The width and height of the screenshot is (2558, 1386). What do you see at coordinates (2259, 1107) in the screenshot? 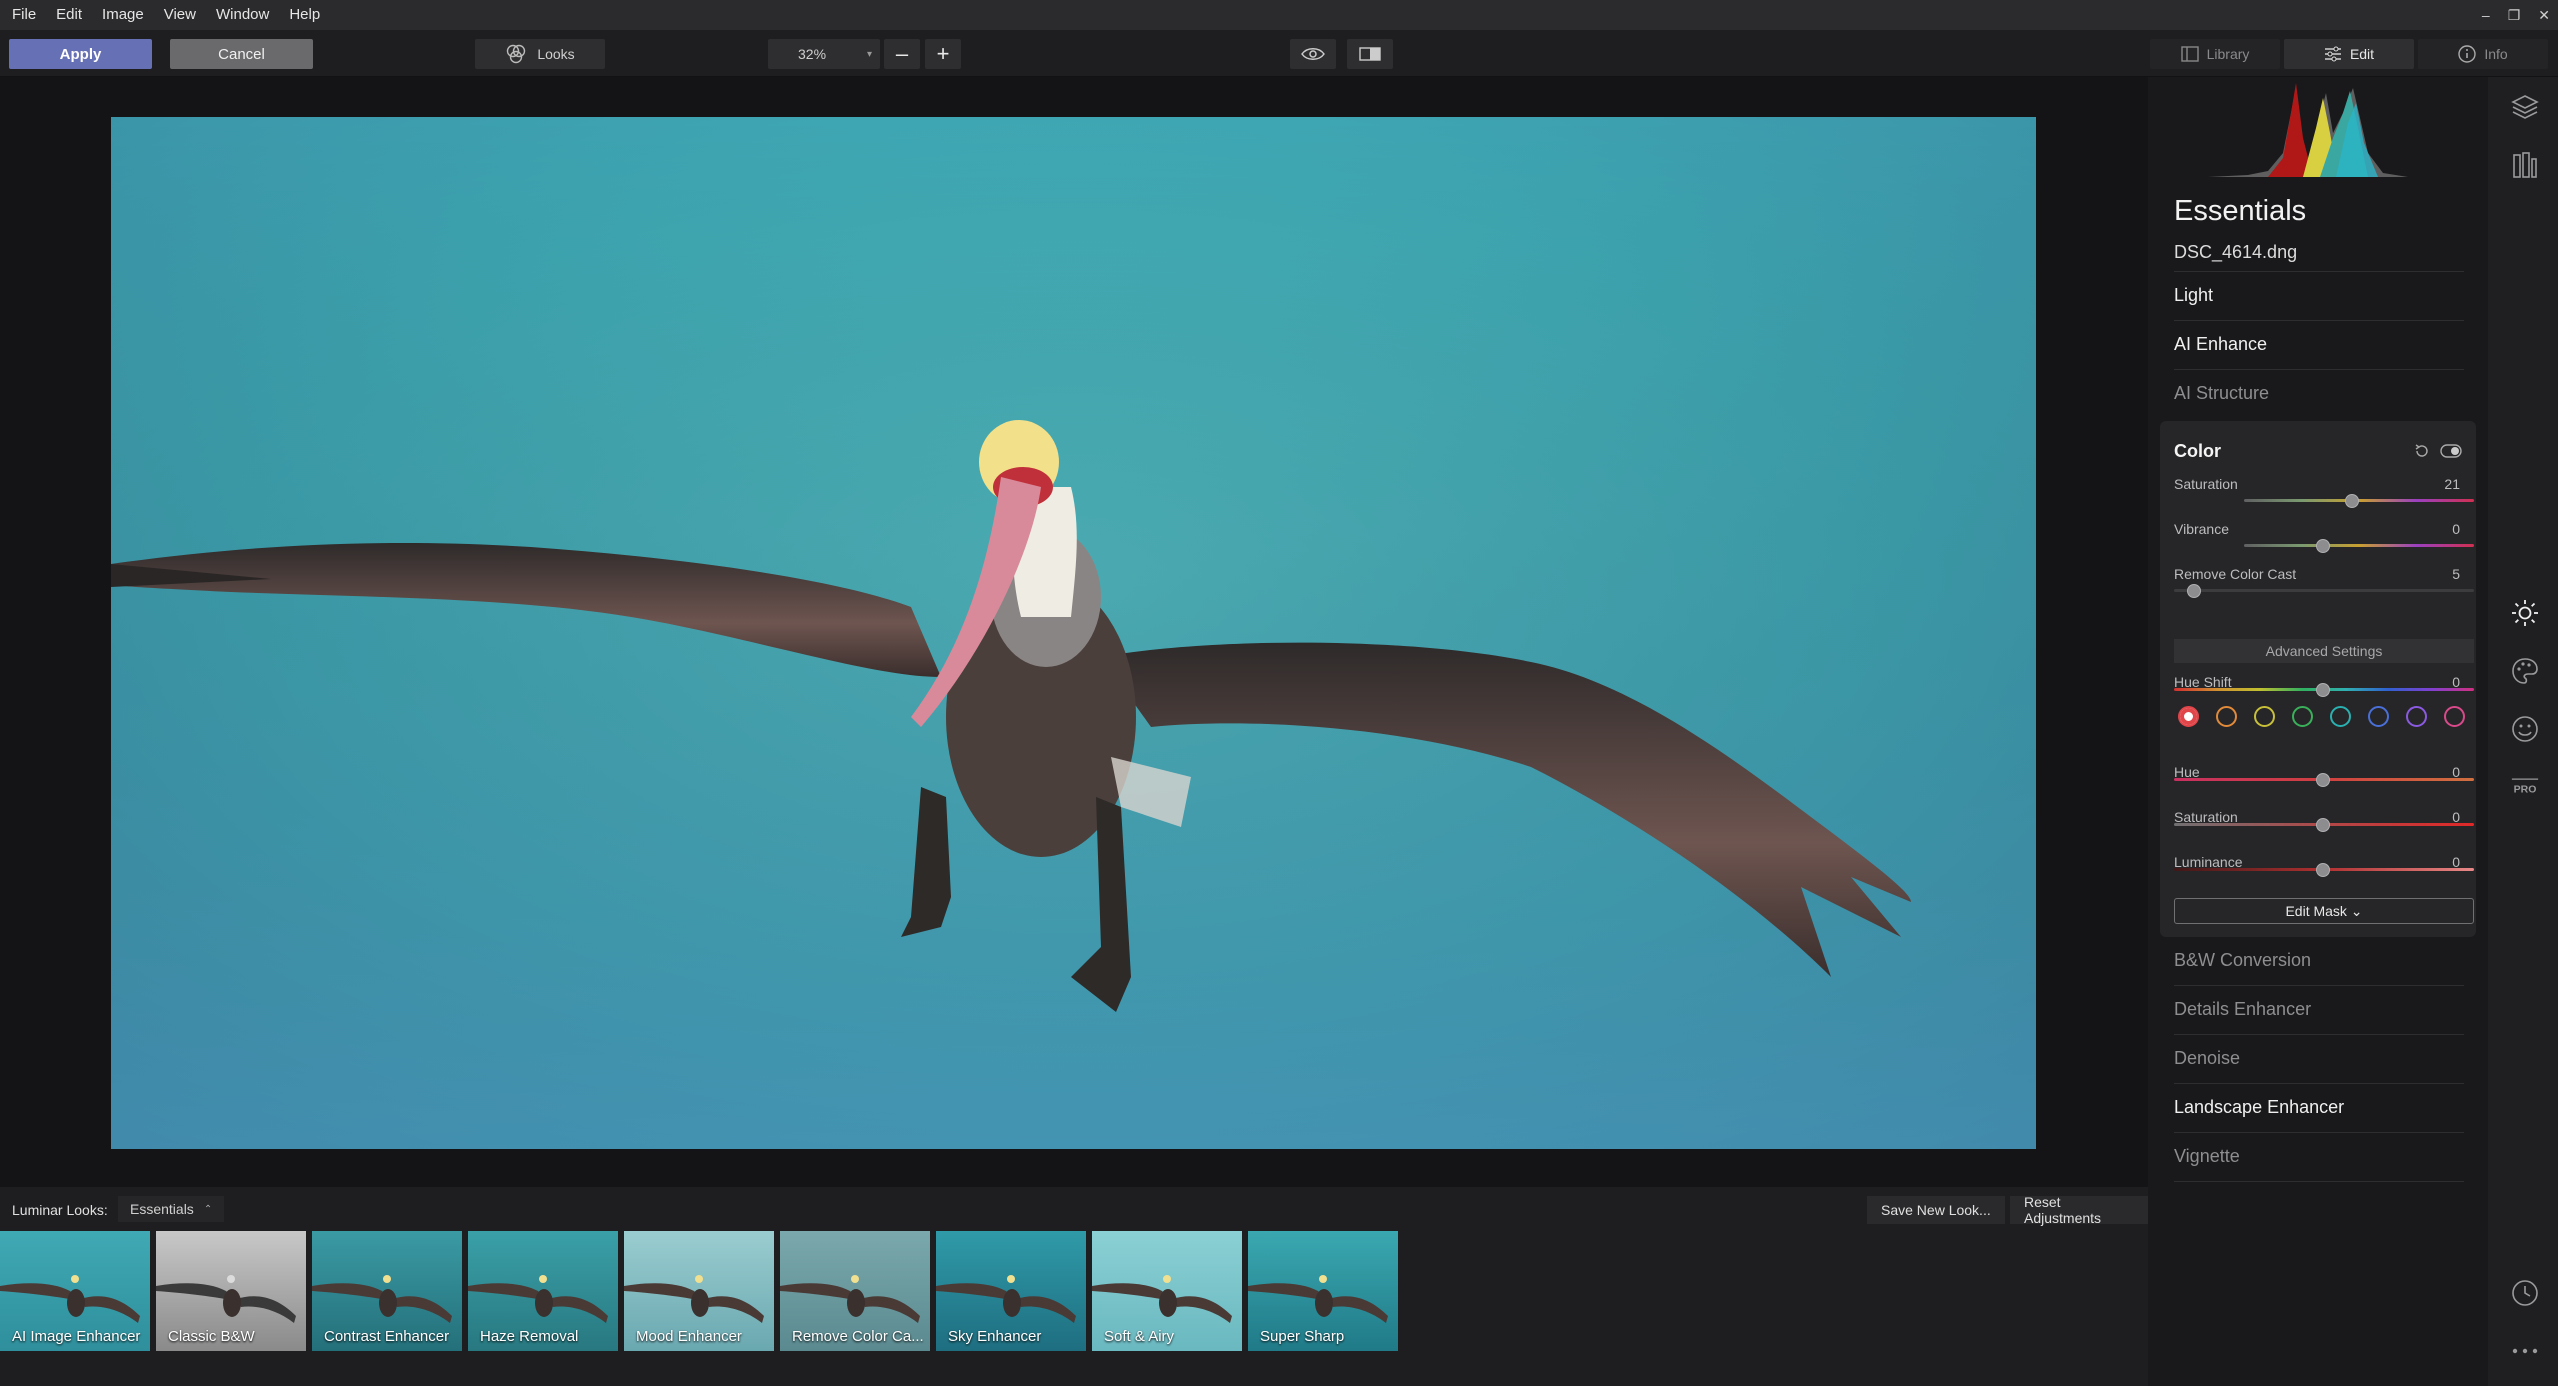
I see `section-landscape-enhancer: Landscape Enhancer` at bounding box center [2259, 1107].